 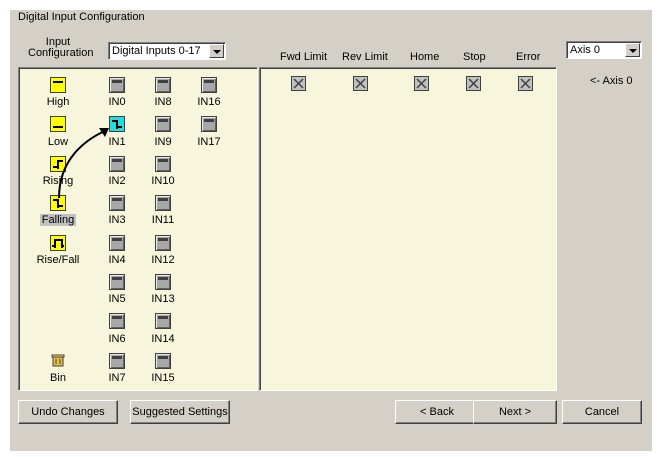 I want to click on stop-slot-icon, so click(x=473, y=83).